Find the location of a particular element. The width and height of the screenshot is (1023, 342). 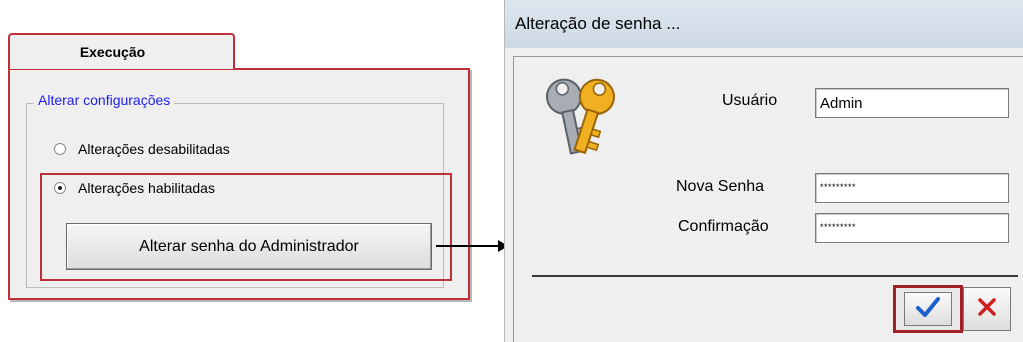

radio-enabled is located at coordinates (60, 188).